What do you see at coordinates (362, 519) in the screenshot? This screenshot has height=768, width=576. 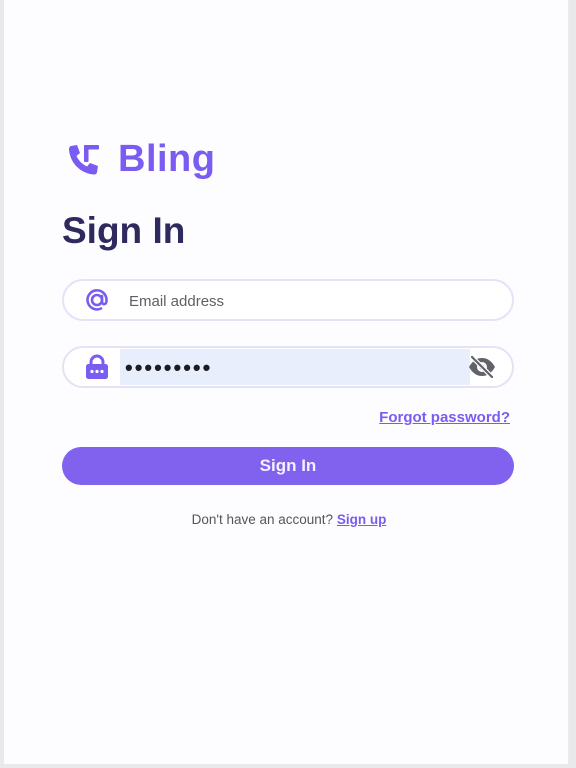 I see `sign-up-link: Sign up` at bounding box center [362, 519].